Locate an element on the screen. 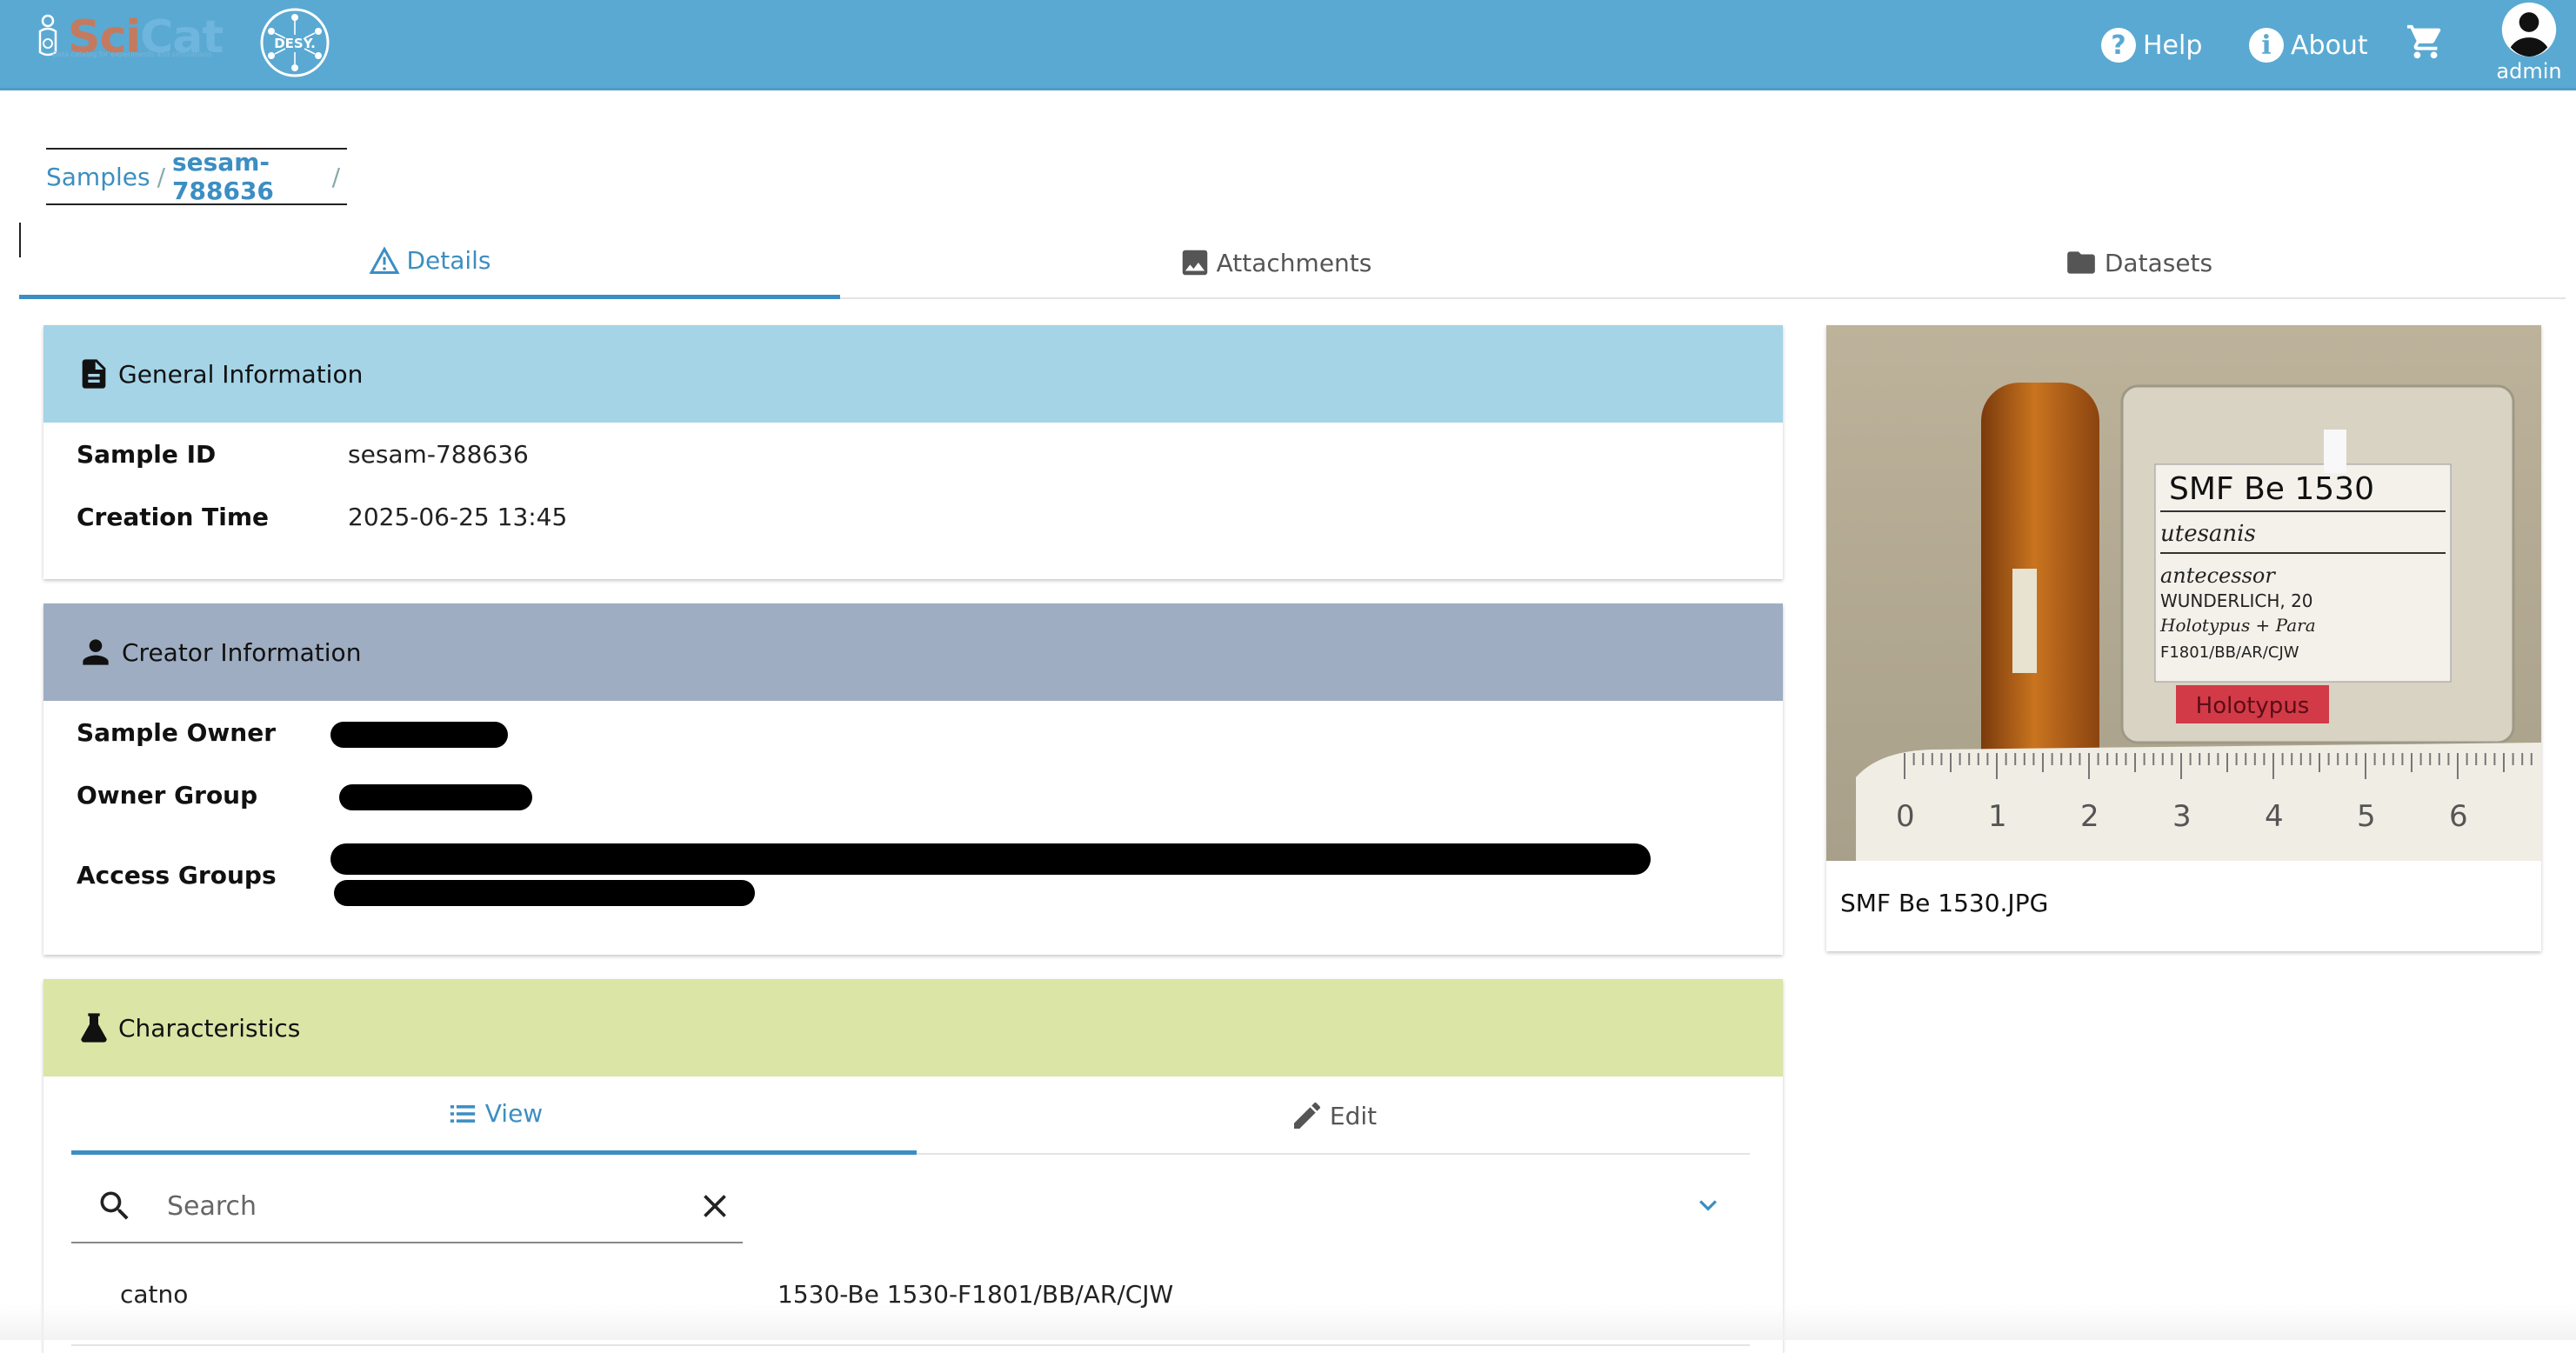 This screenshot has height=1353, width=2576. svg-text: Holotypus is located at coordinates (2253, 706).